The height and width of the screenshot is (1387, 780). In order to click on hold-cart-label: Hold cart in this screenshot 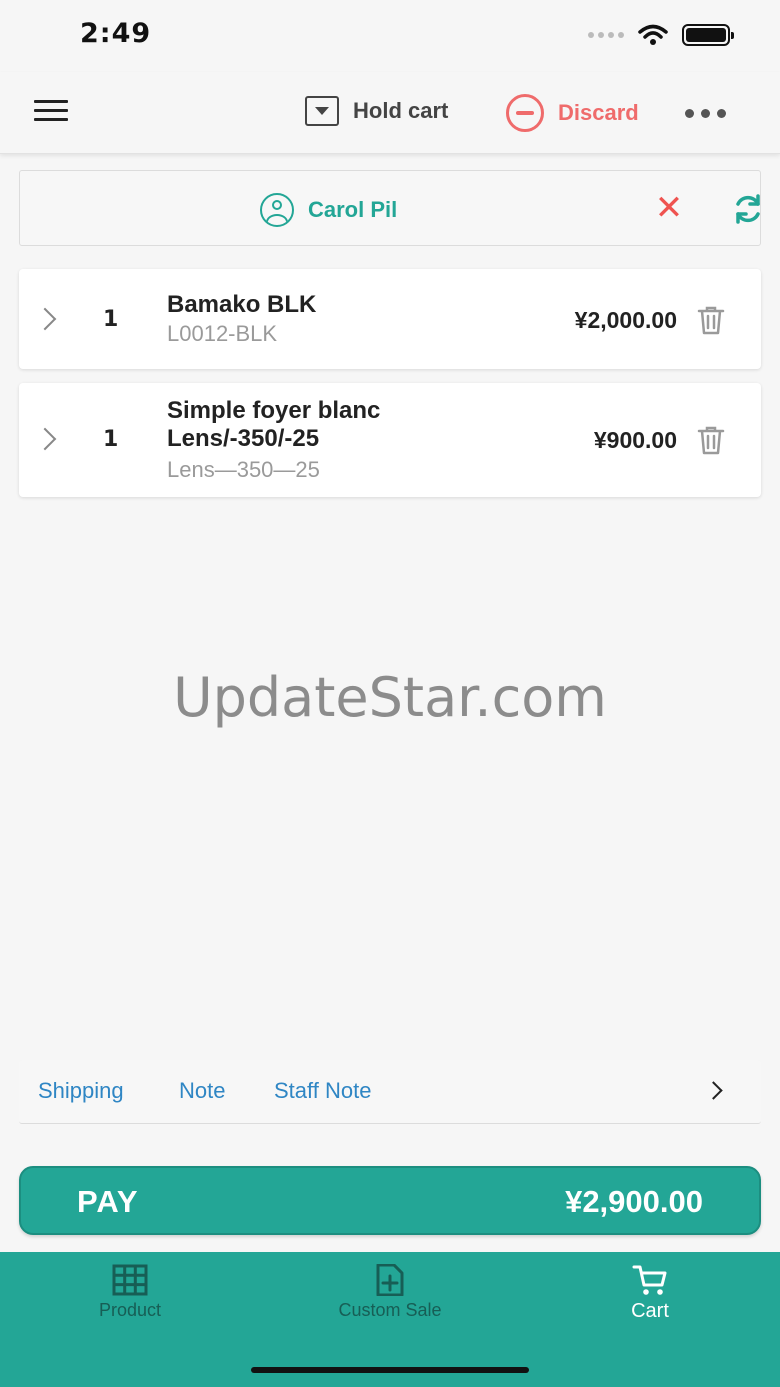, I will do `click(401, 110)`.